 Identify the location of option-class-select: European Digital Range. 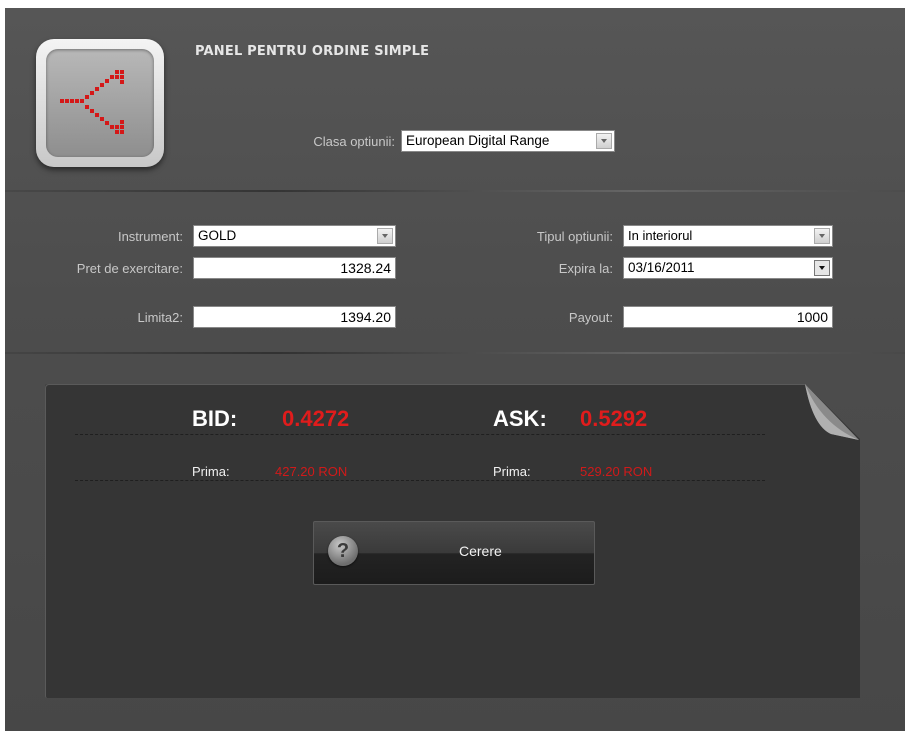
(508, 141).